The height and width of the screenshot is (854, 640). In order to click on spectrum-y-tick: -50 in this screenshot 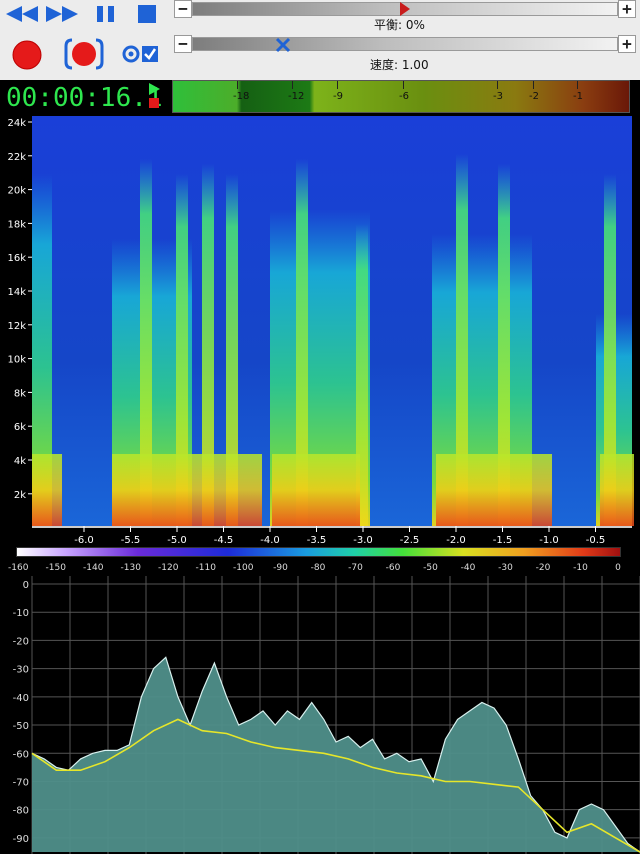, I will do `click(21, 726)`.